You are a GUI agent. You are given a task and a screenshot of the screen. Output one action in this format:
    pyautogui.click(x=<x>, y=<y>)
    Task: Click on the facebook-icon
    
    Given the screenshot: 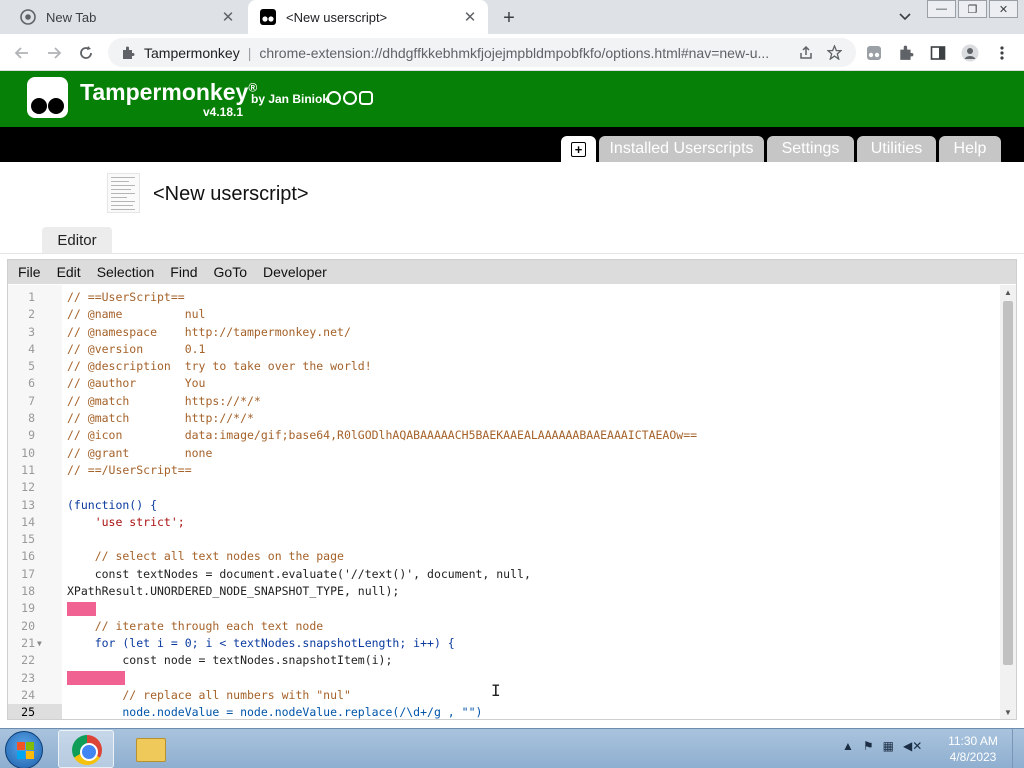 What is the action you would take?
    pyautogui.click(x=350, y=98)
    